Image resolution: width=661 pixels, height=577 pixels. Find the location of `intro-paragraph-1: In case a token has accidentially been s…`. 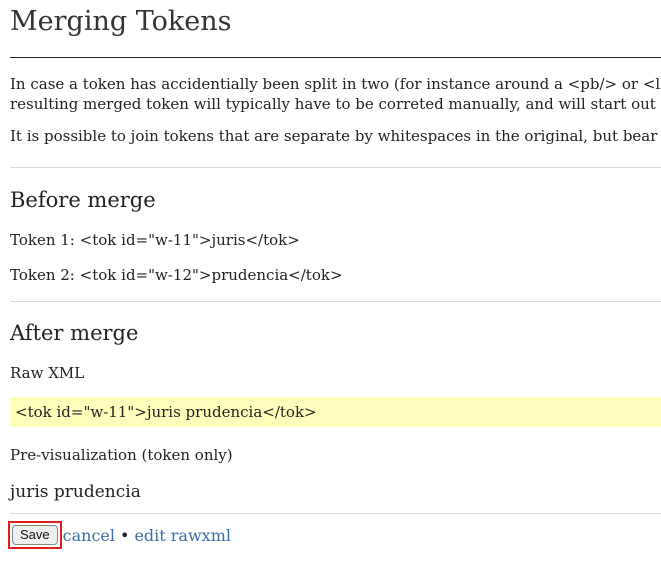

intro-paragraph-1: In case a token has accidentially been s… is located at coordinates (335, 94).